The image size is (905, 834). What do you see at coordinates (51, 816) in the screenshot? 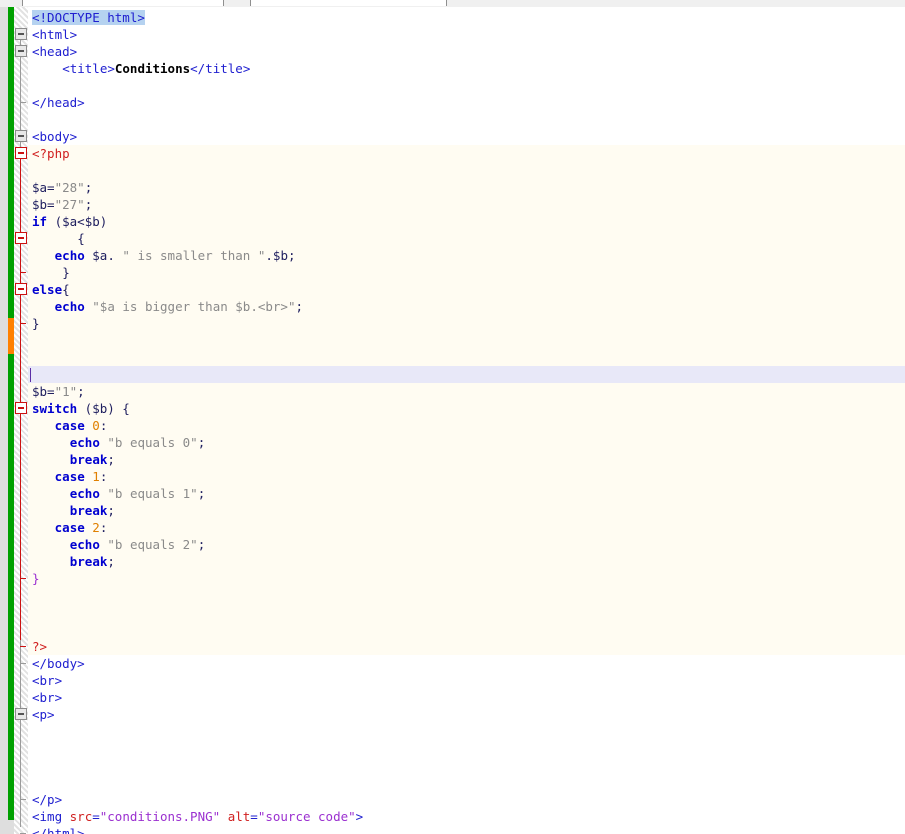
I see `code-token-tag: <img` at bounding box center [51, 816].